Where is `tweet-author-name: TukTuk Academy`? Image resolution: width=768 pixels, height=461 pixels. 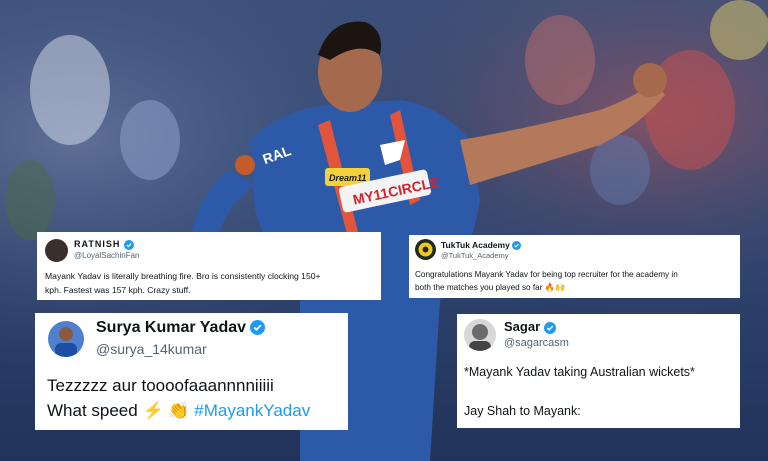 tweet-author-name: TukTuk Academy is located at coordinates (481, 245).